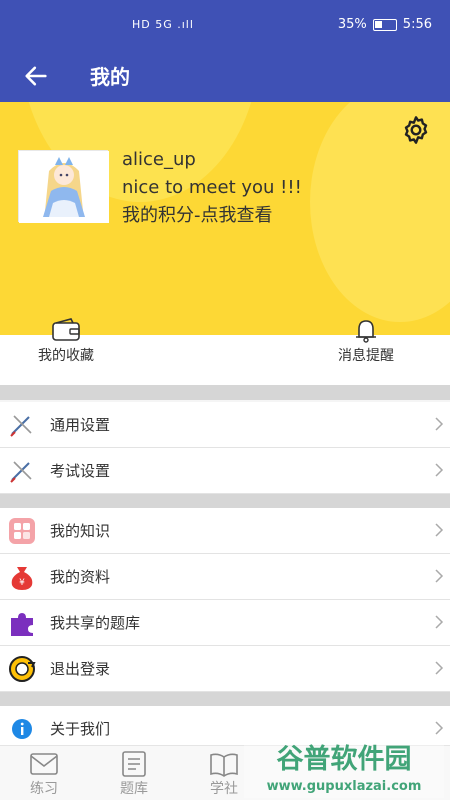 Image resolution: width=450 pixels, height=800 pixels. Describe the element at coordinates (66, 329) in the screenshot. I see `wallet-icon` at that location.